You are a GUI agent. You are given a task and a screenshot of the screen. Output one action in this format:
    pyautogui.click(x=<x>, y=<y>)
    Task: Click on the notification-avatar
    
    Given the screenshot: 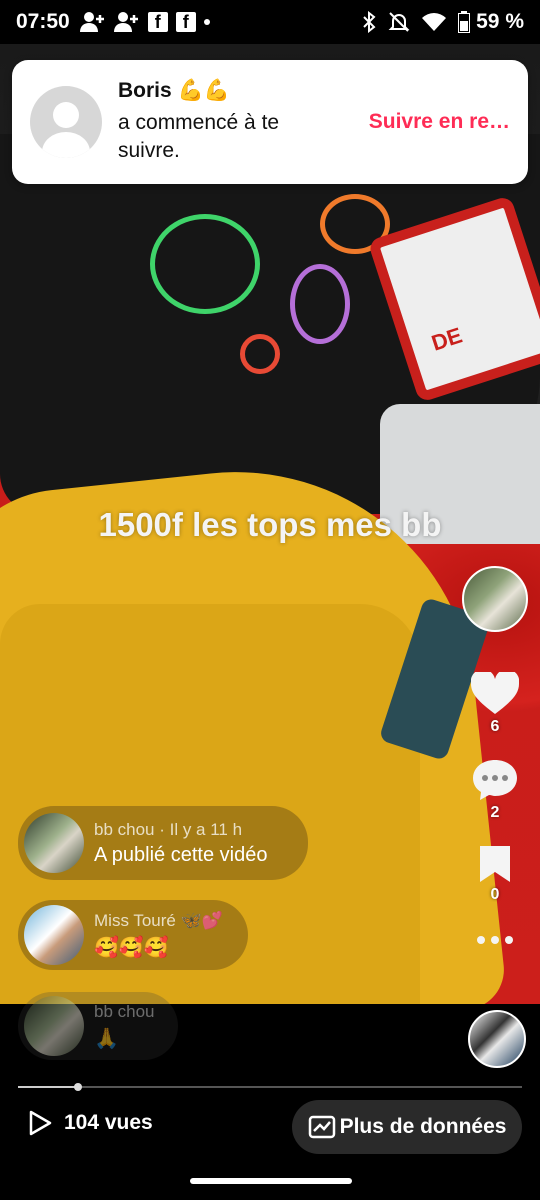 What is the action you would take?
    pyautogui.click(x=66, y=122)
    